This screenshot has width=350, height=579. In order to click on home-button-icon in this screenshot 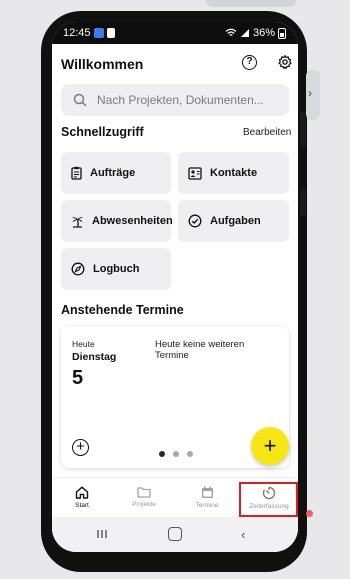, I will do `click(175, 534)`.